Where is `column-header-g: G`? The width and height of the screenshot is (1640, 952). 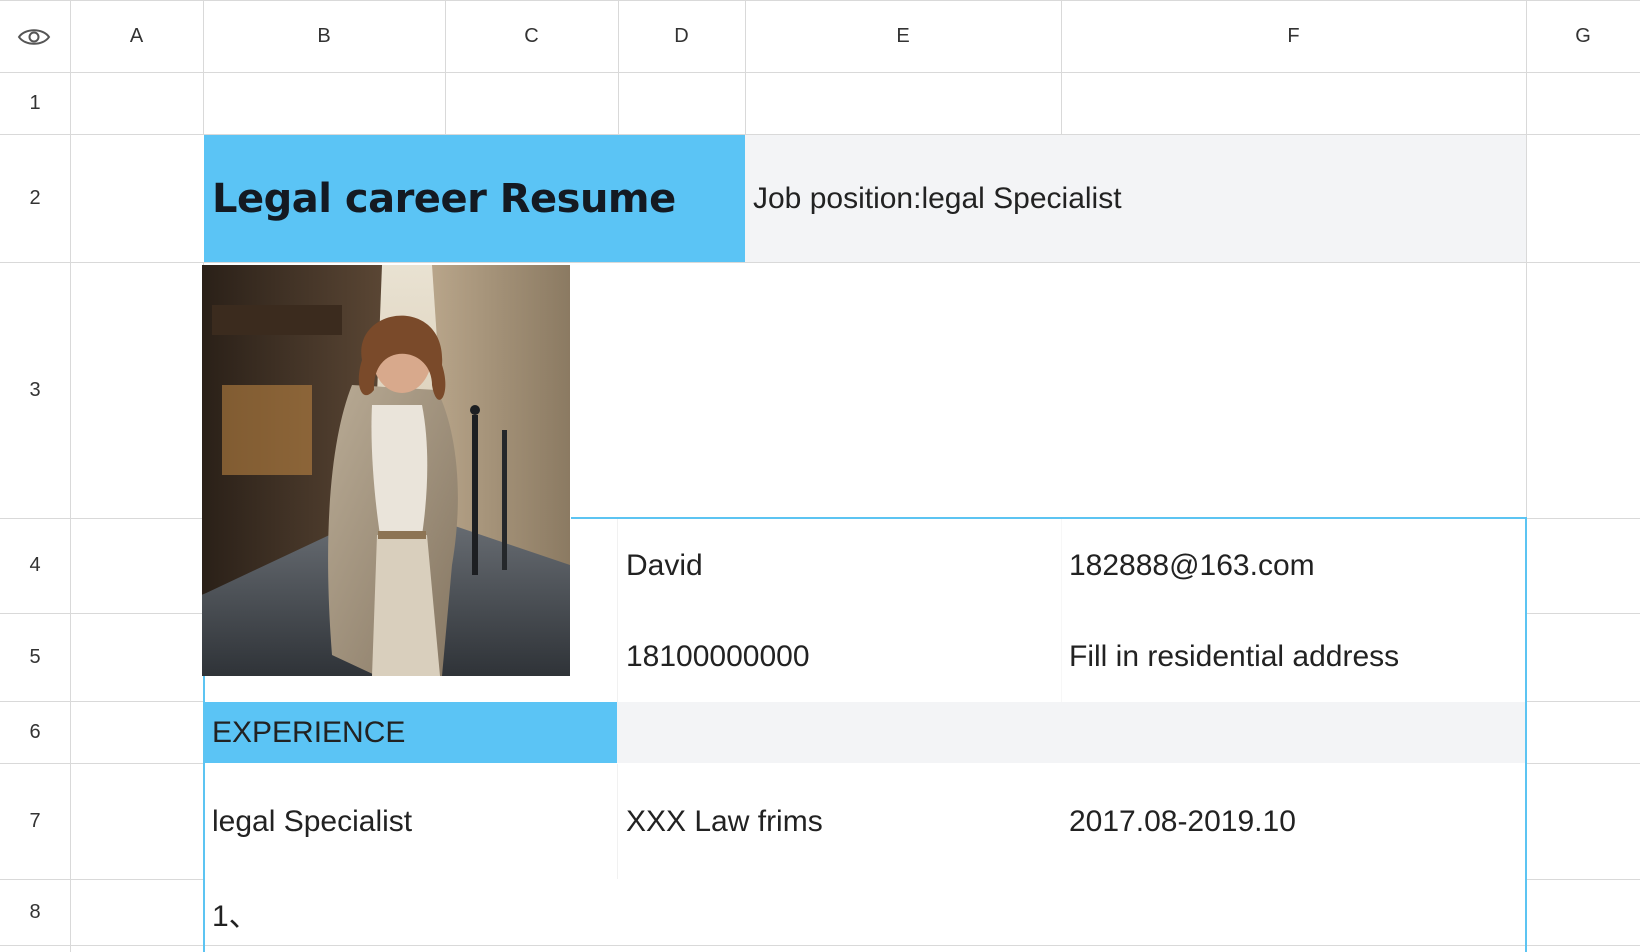
column-header-g: G is located at coordinates (1583, 36).